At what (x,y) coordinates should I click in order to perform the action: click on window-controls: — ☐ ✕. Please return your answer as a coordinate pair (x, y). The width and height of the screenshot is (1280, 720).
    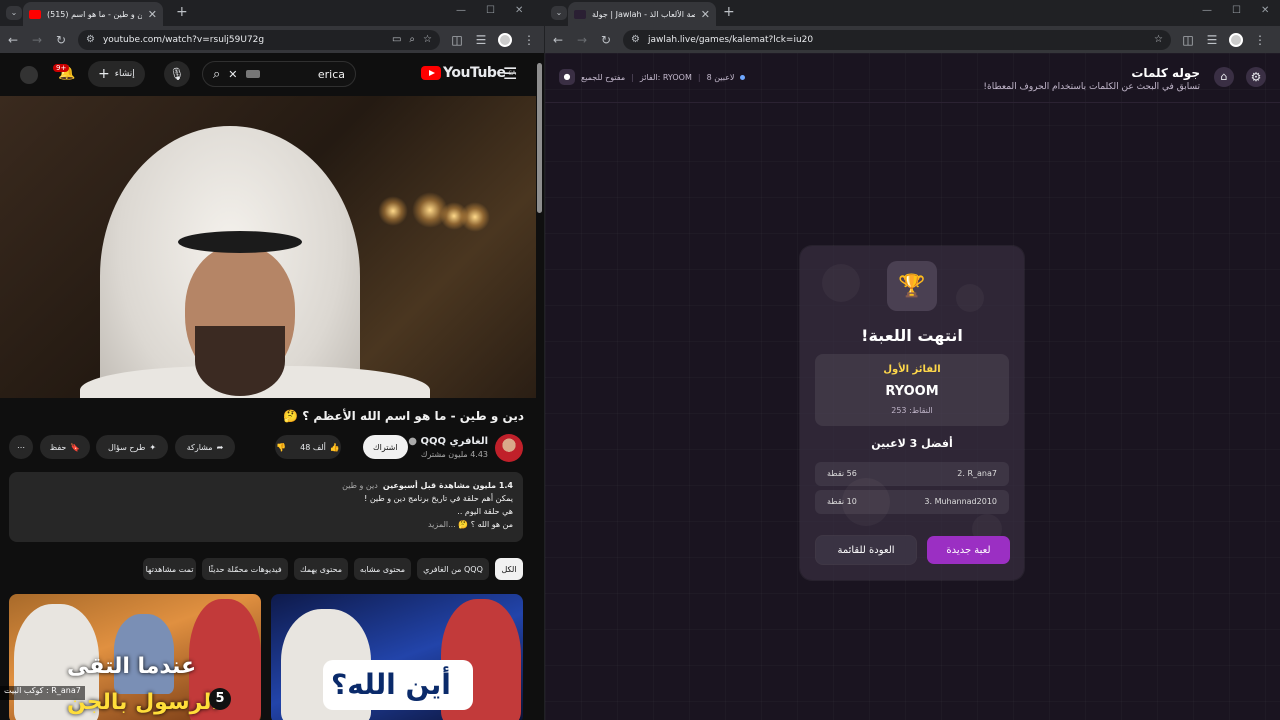
    Looking at the image, I should click on (489, 10).